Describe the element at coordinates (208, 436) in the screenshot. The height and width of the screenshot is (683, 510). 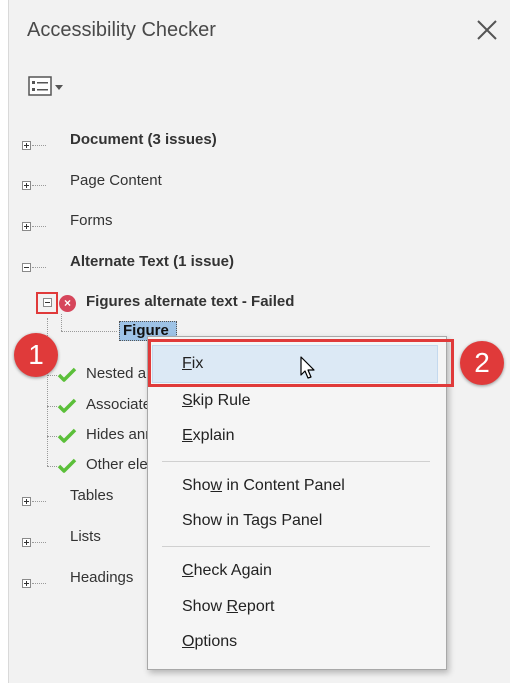
I see `menu-item-explain: Explain` at that location.